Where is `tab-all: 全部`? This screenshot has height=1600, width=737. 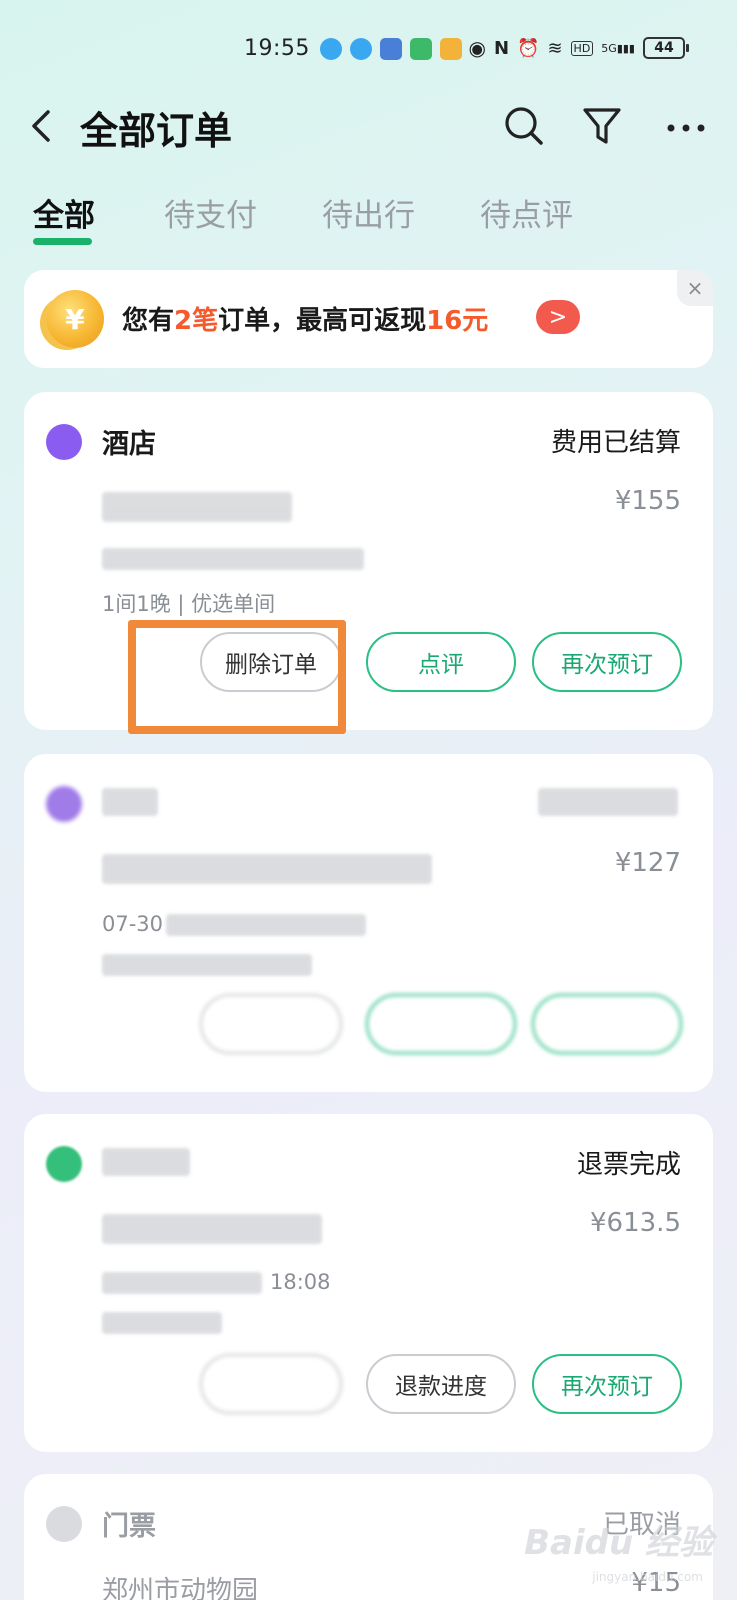
tab-all: 全部 is located at coordinates (64, 212).